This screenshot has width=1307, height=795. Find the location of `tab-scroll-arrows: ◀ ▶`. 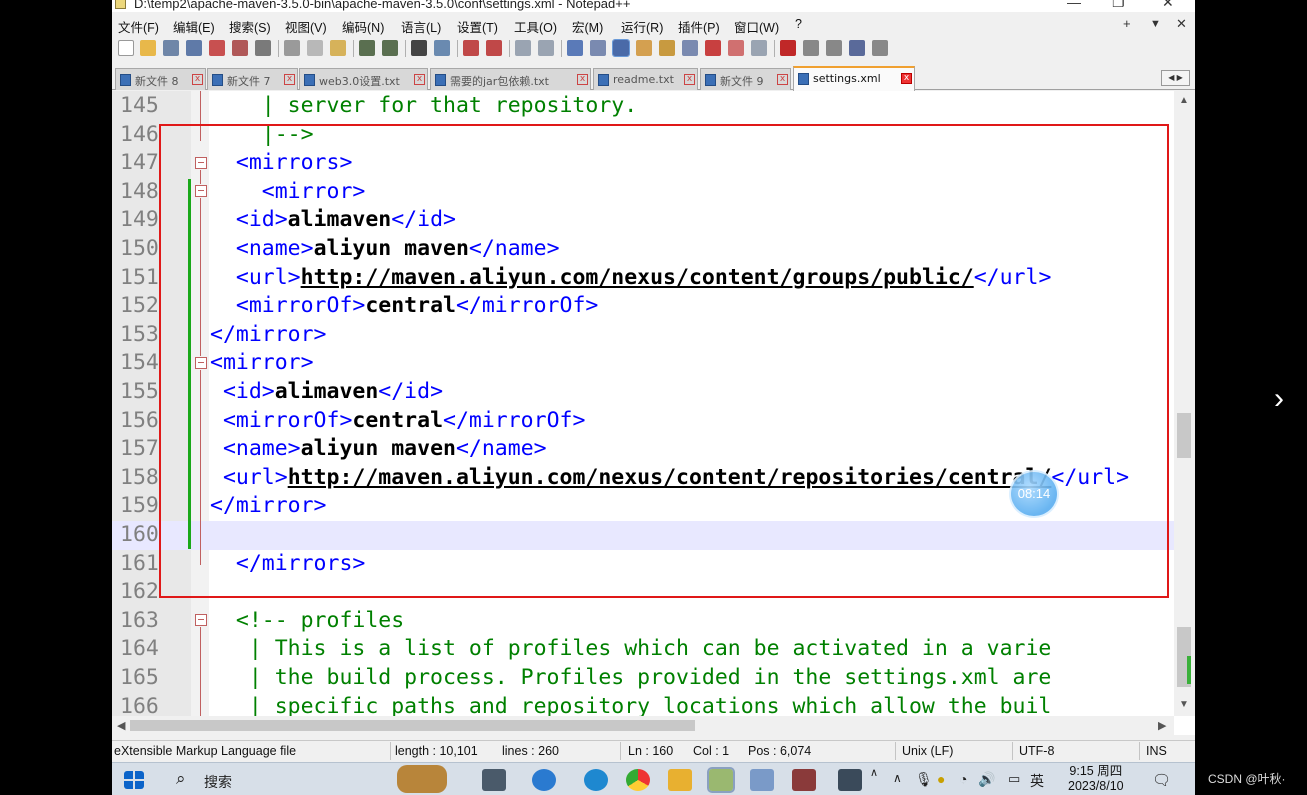

tab-scroll-arrows: ◀ ▶ is located at coordinates (1175, 78).